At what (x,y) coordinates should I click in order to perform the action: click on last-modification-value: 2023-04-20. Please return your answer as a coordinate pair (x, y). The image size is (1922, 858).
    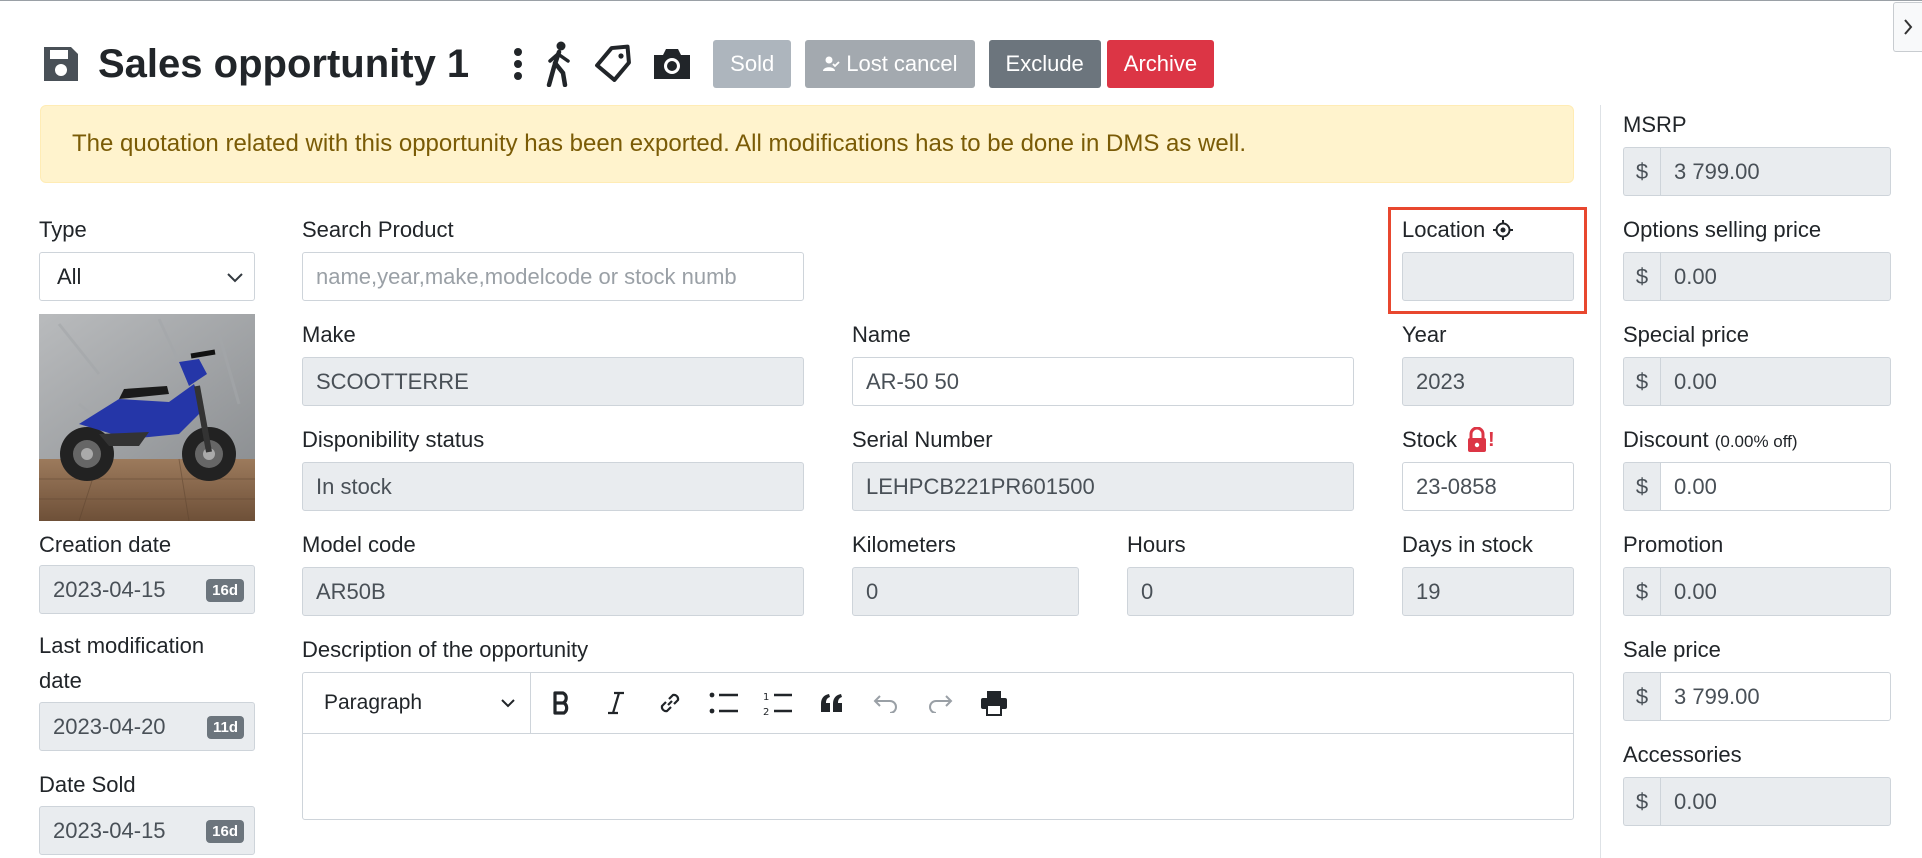
    Looking at the image, I should click on (109, 726).